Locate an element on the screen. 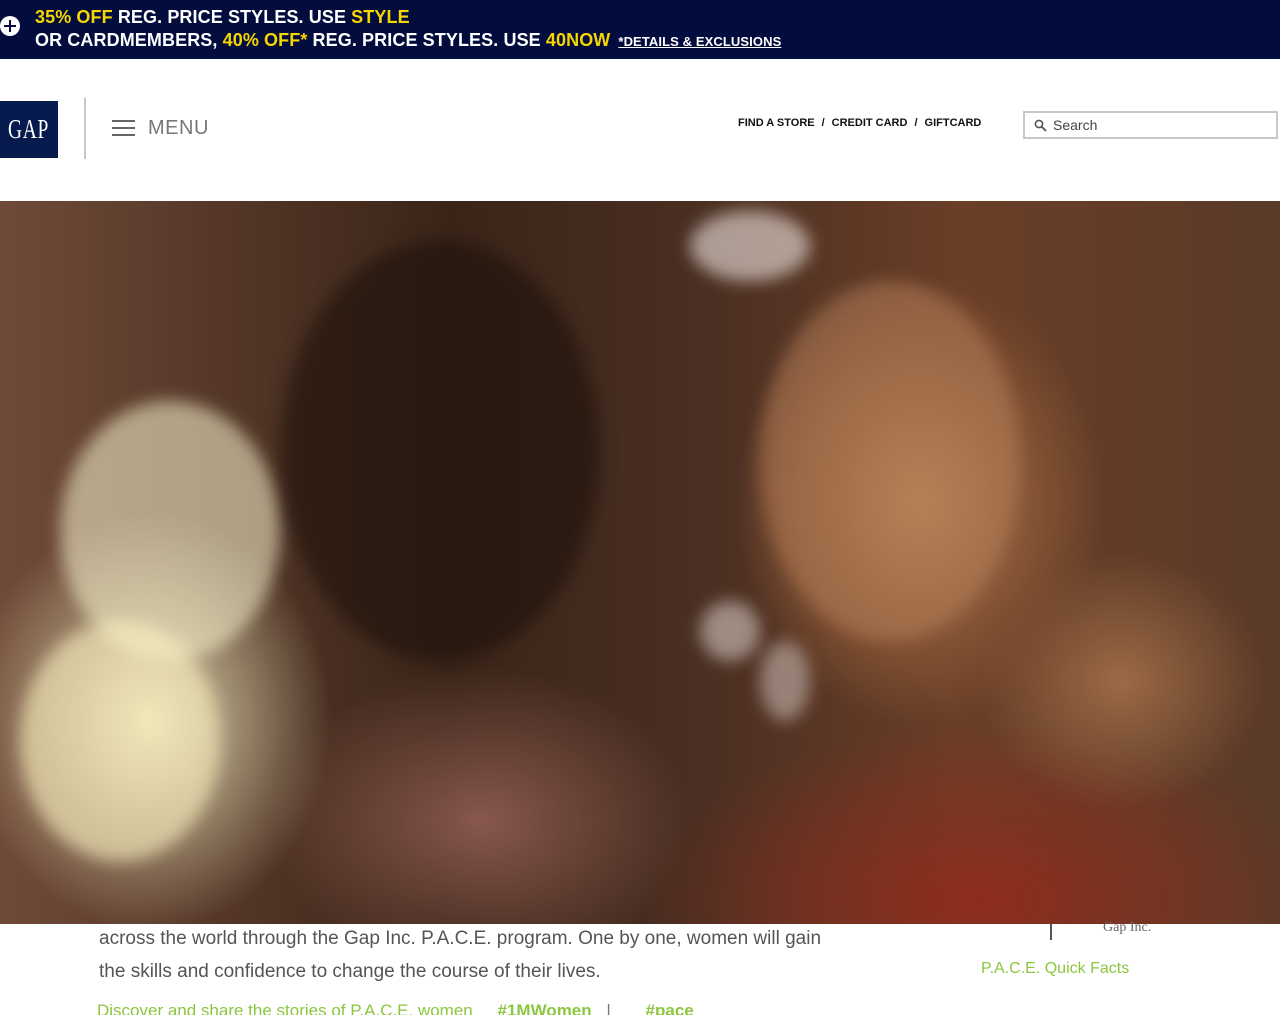 The image size is (1280, 1015). find-a-store-link: FIND A STORE is located at coordinates (776, 123).